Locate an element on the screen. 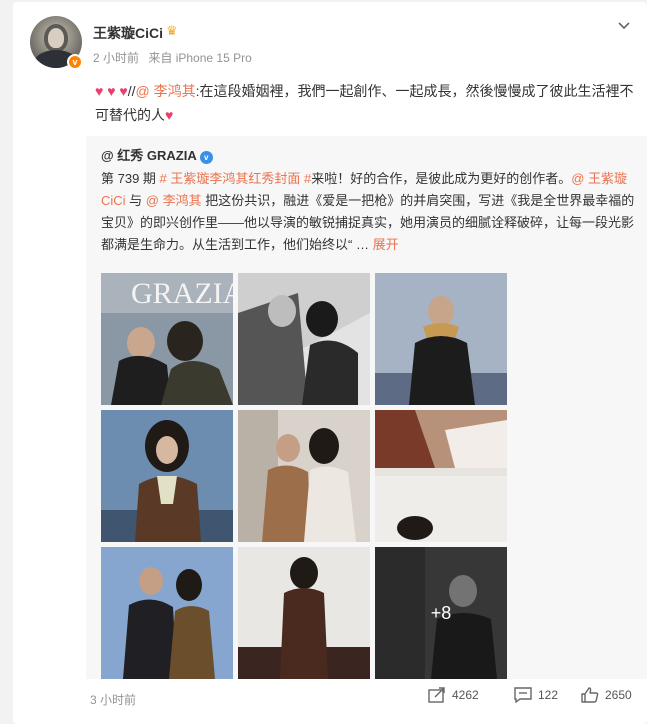 The width and height of the screenshot is (647, 724). repost-author-name: @ 红秀 GRAZIA is located at coordinates (149, 155).